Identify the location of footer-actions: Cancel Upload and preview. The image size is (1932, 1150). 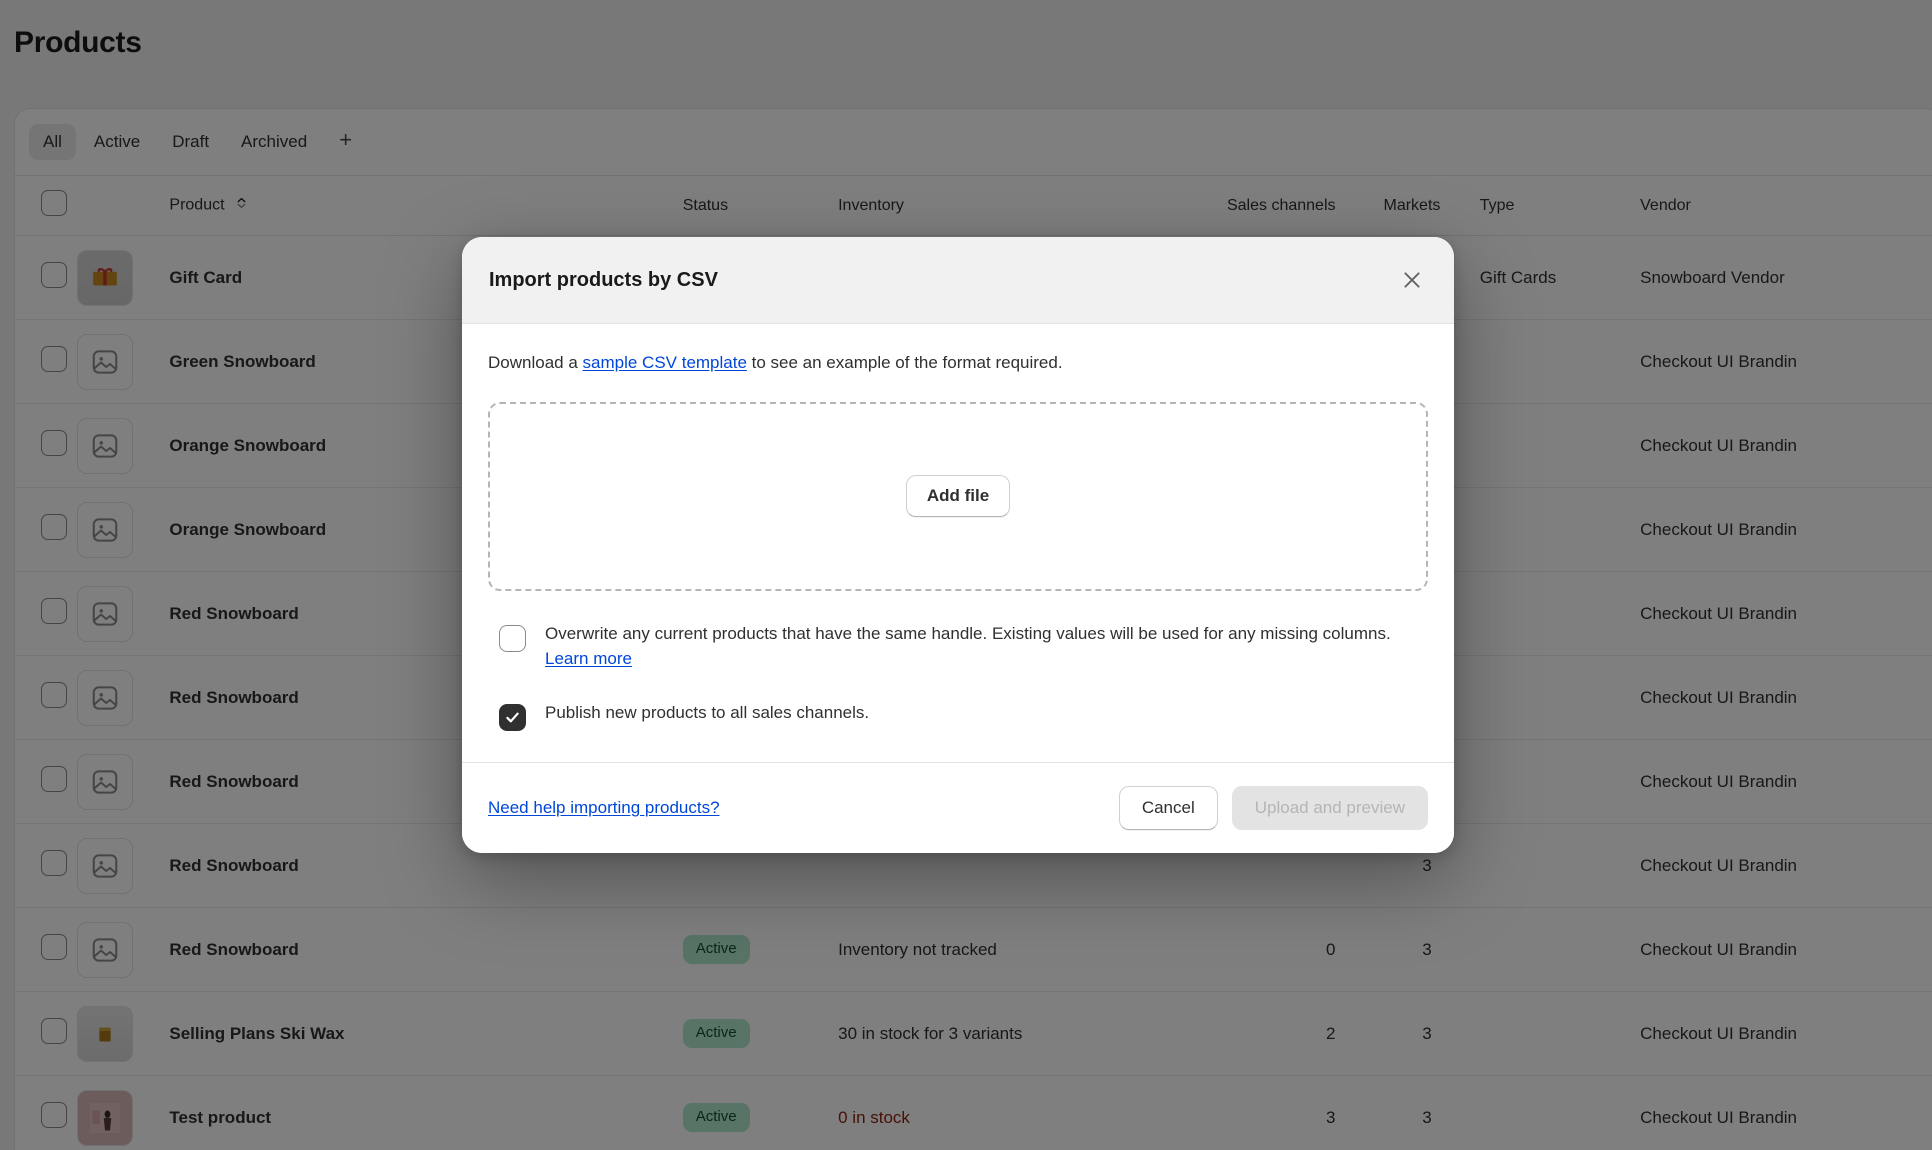
(1273, 807).